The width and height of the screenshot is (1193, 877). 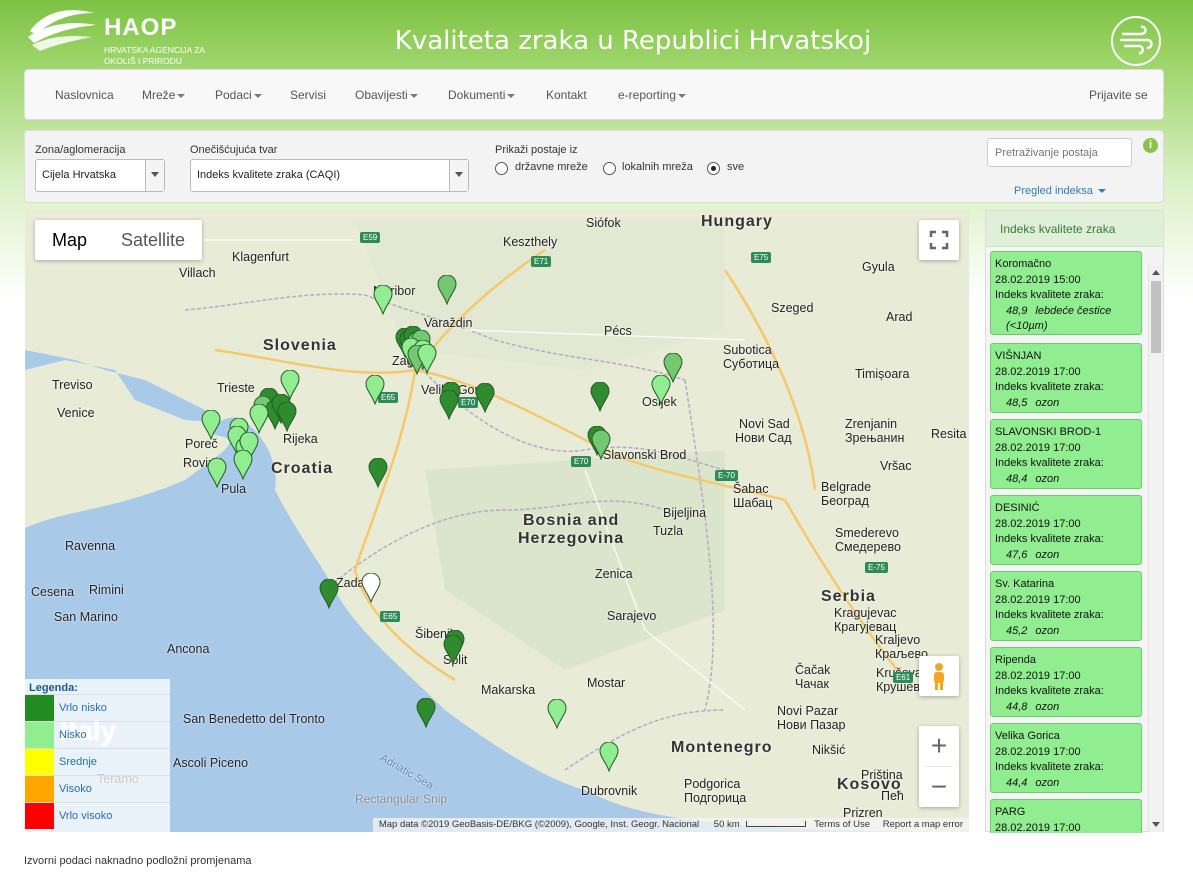 What do you see at coordinates (97, 707) in the screenshot?
I see `legend-item: Vrlo nisko` at bounding box center [97, 707].